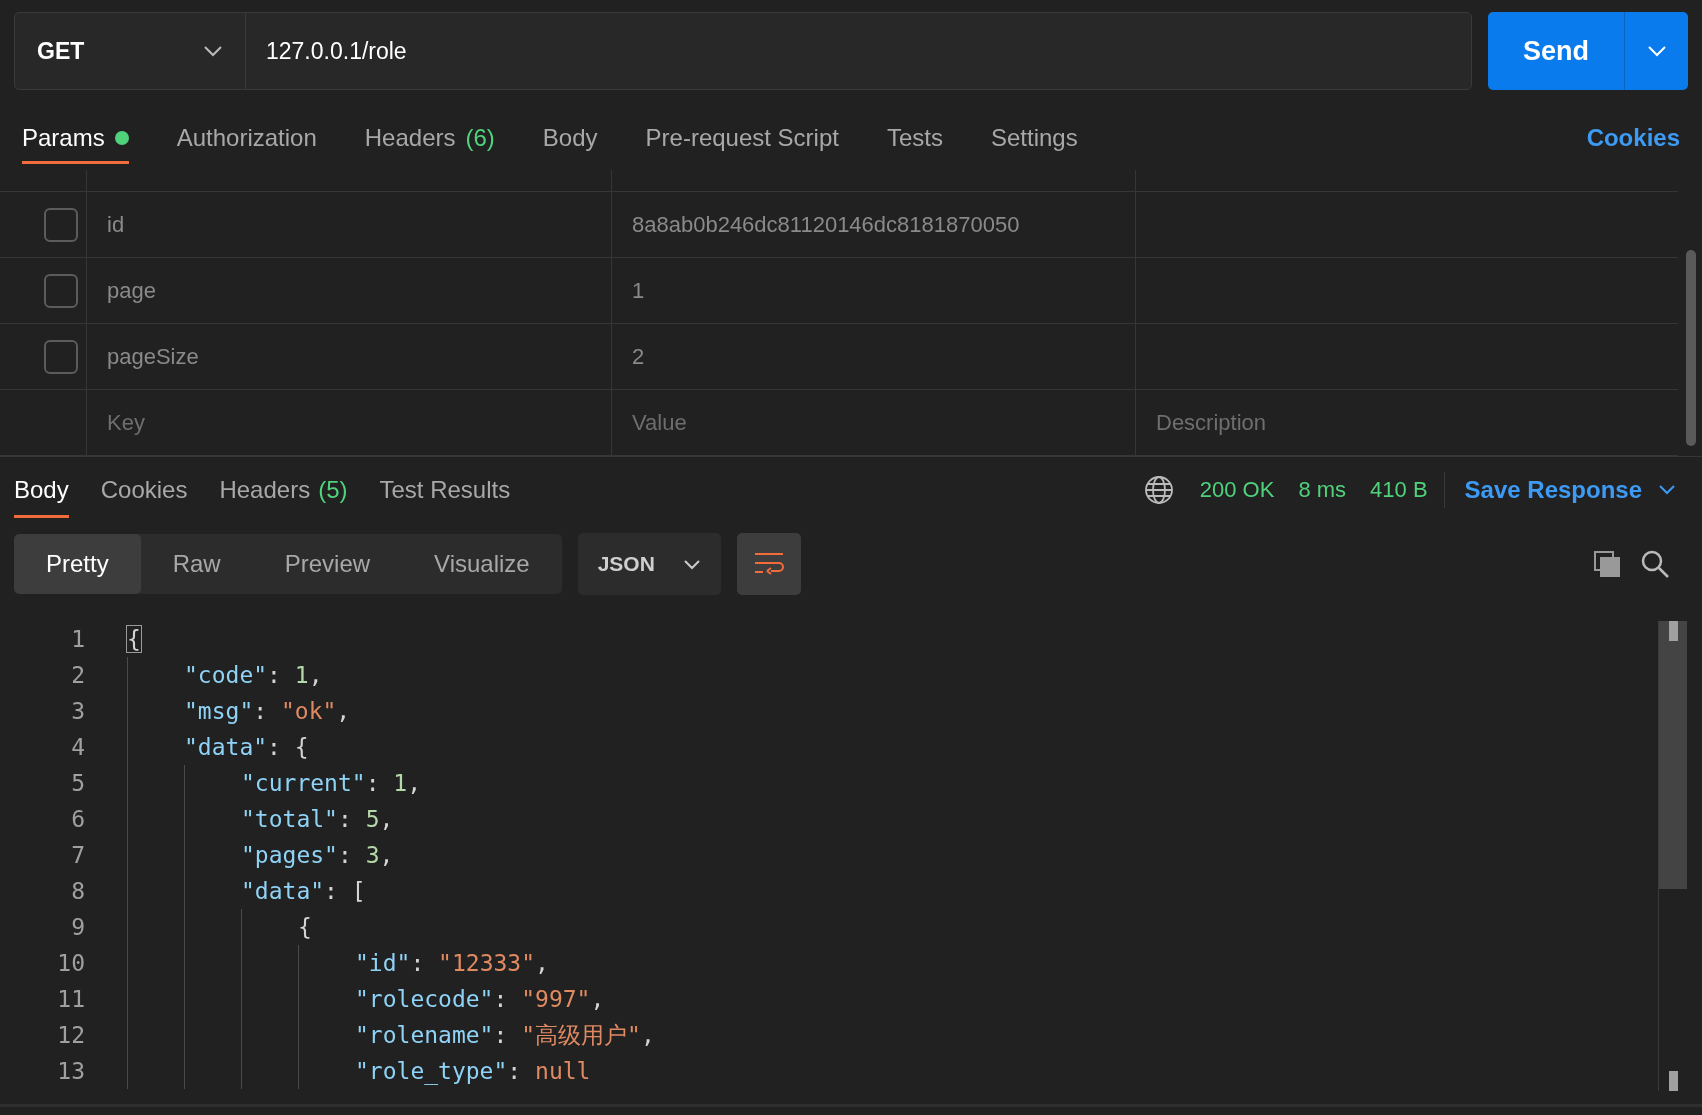 Image resolution: width=1702 pixels, height=1115 pixels. Describe the element at coordinates (131, 290) in the screenshot. I see `param-key: page` at that location.